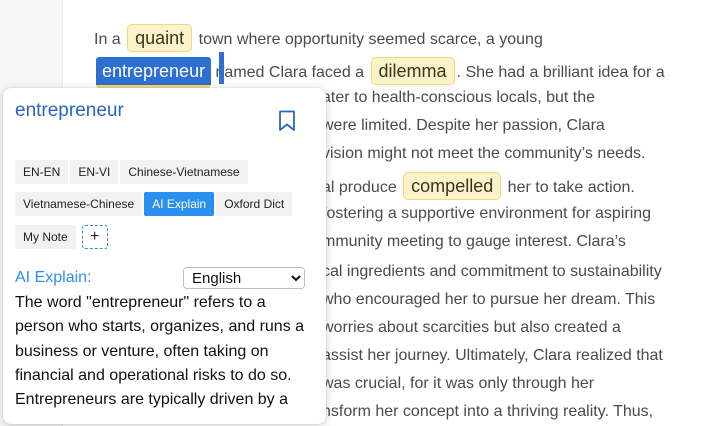  Describe the element at coordinates (42, 172) in the screenshot. I see `tab-en-en: EN-EN` at that location.